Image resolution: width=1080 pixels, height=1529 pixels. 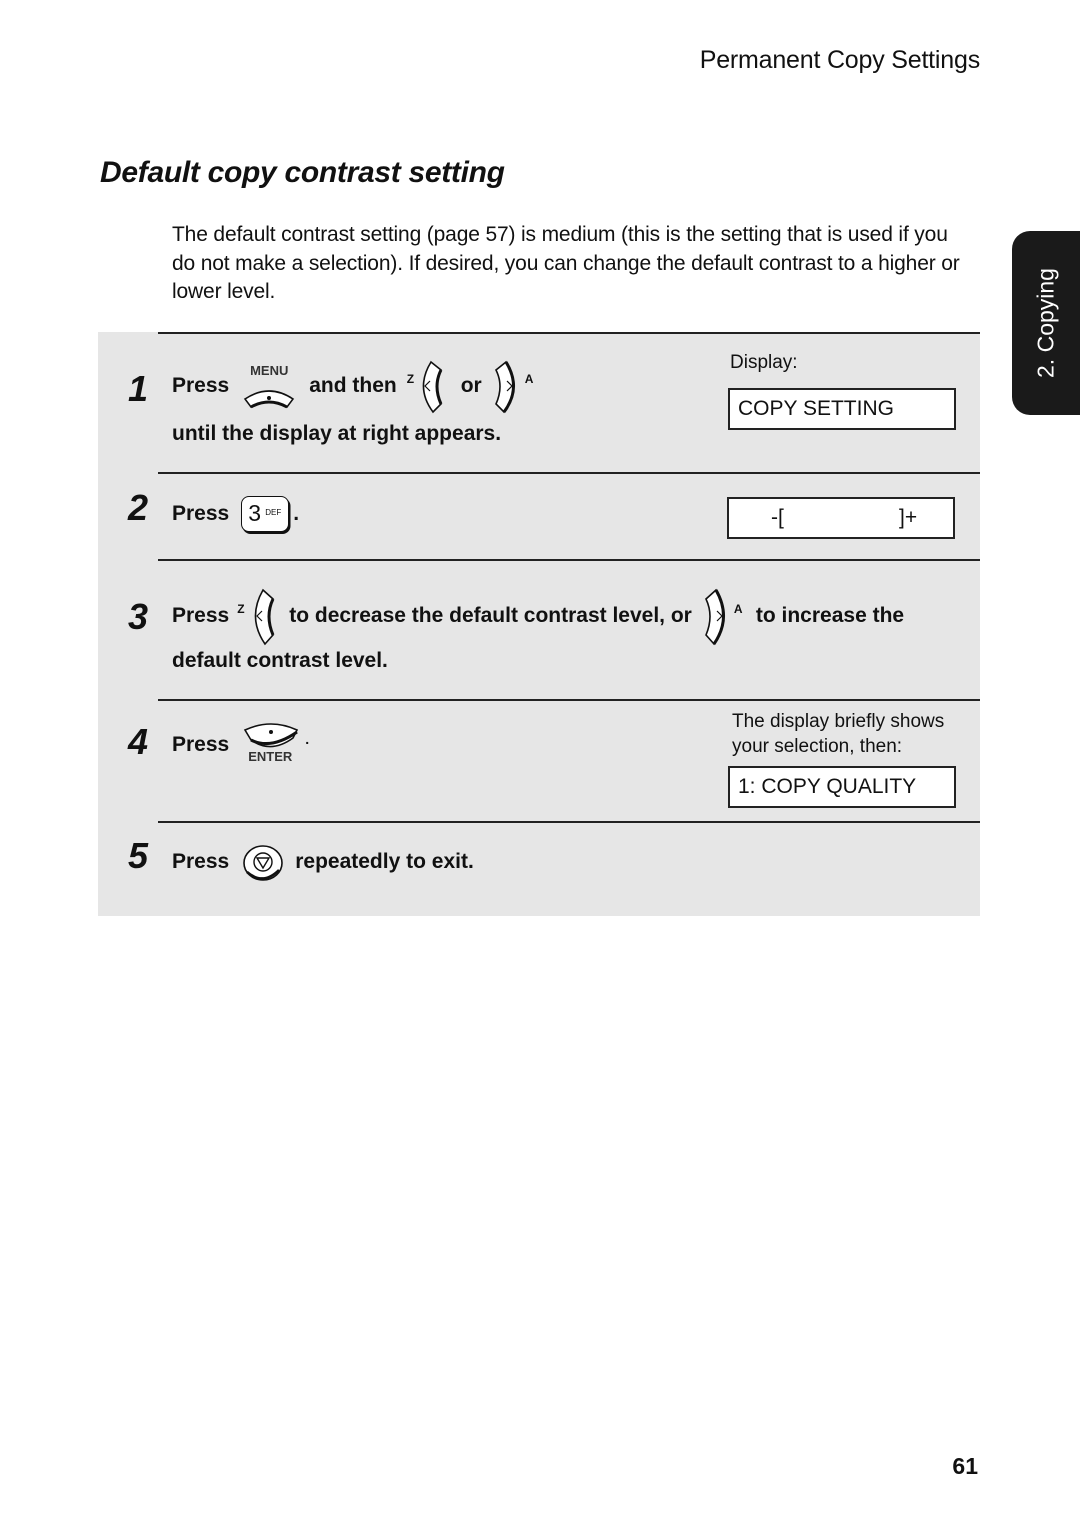 I want to click on step-2-instruction: Press 3 DEF ., so click(x=235, y=514).